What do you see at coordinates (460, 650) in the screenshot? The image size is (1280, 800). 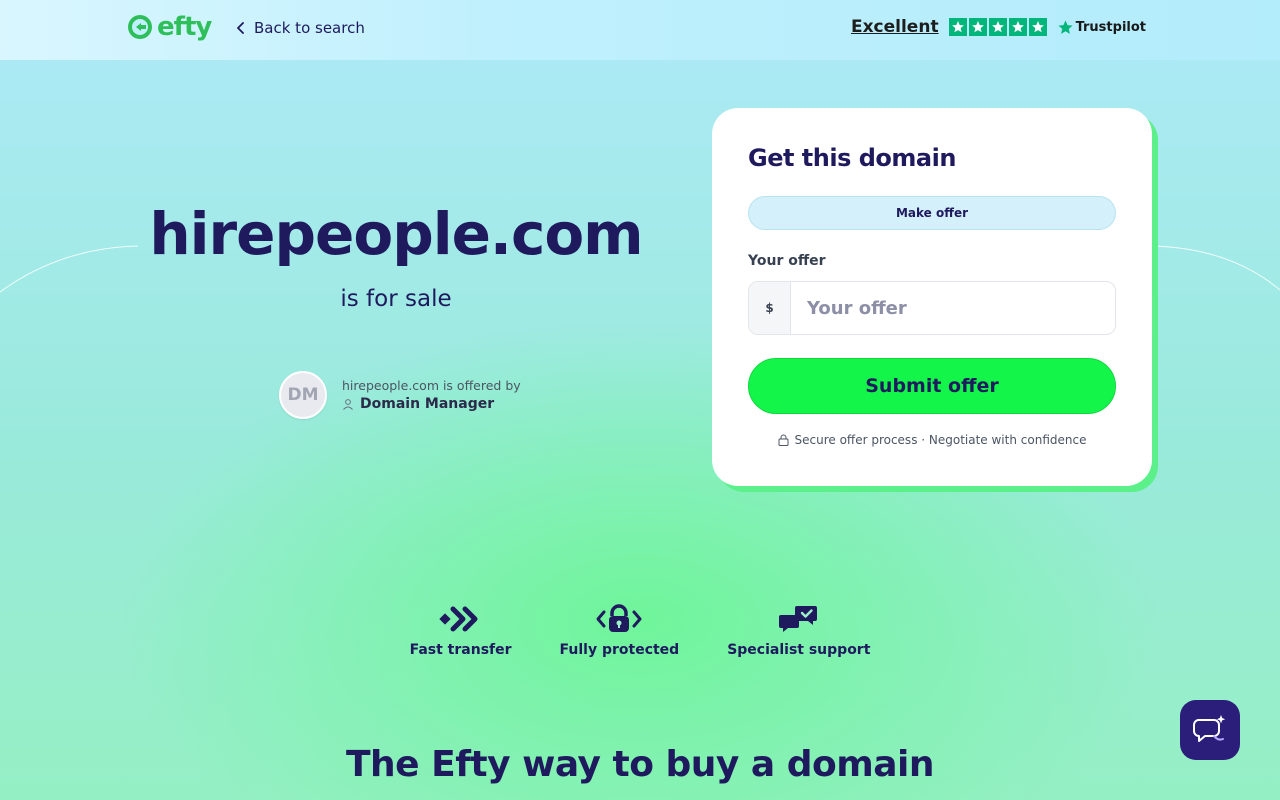 I see `feature-label: Fast transfer` at bounding box center [460, 650].